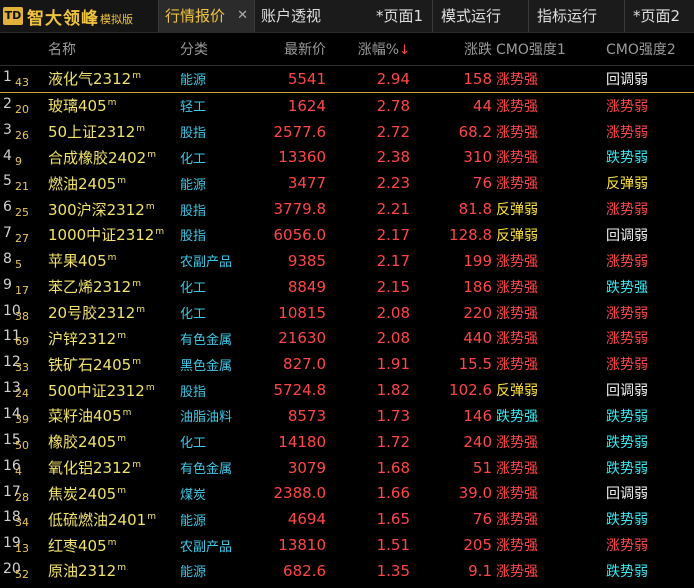  What do you see at coordinates (347, 571) in the screenshot?
I see `table-row: 20 52 原油2312m 能源 682.6 1.35 9.1 涨势强 跌势弱` at bounding box center [347, 571].